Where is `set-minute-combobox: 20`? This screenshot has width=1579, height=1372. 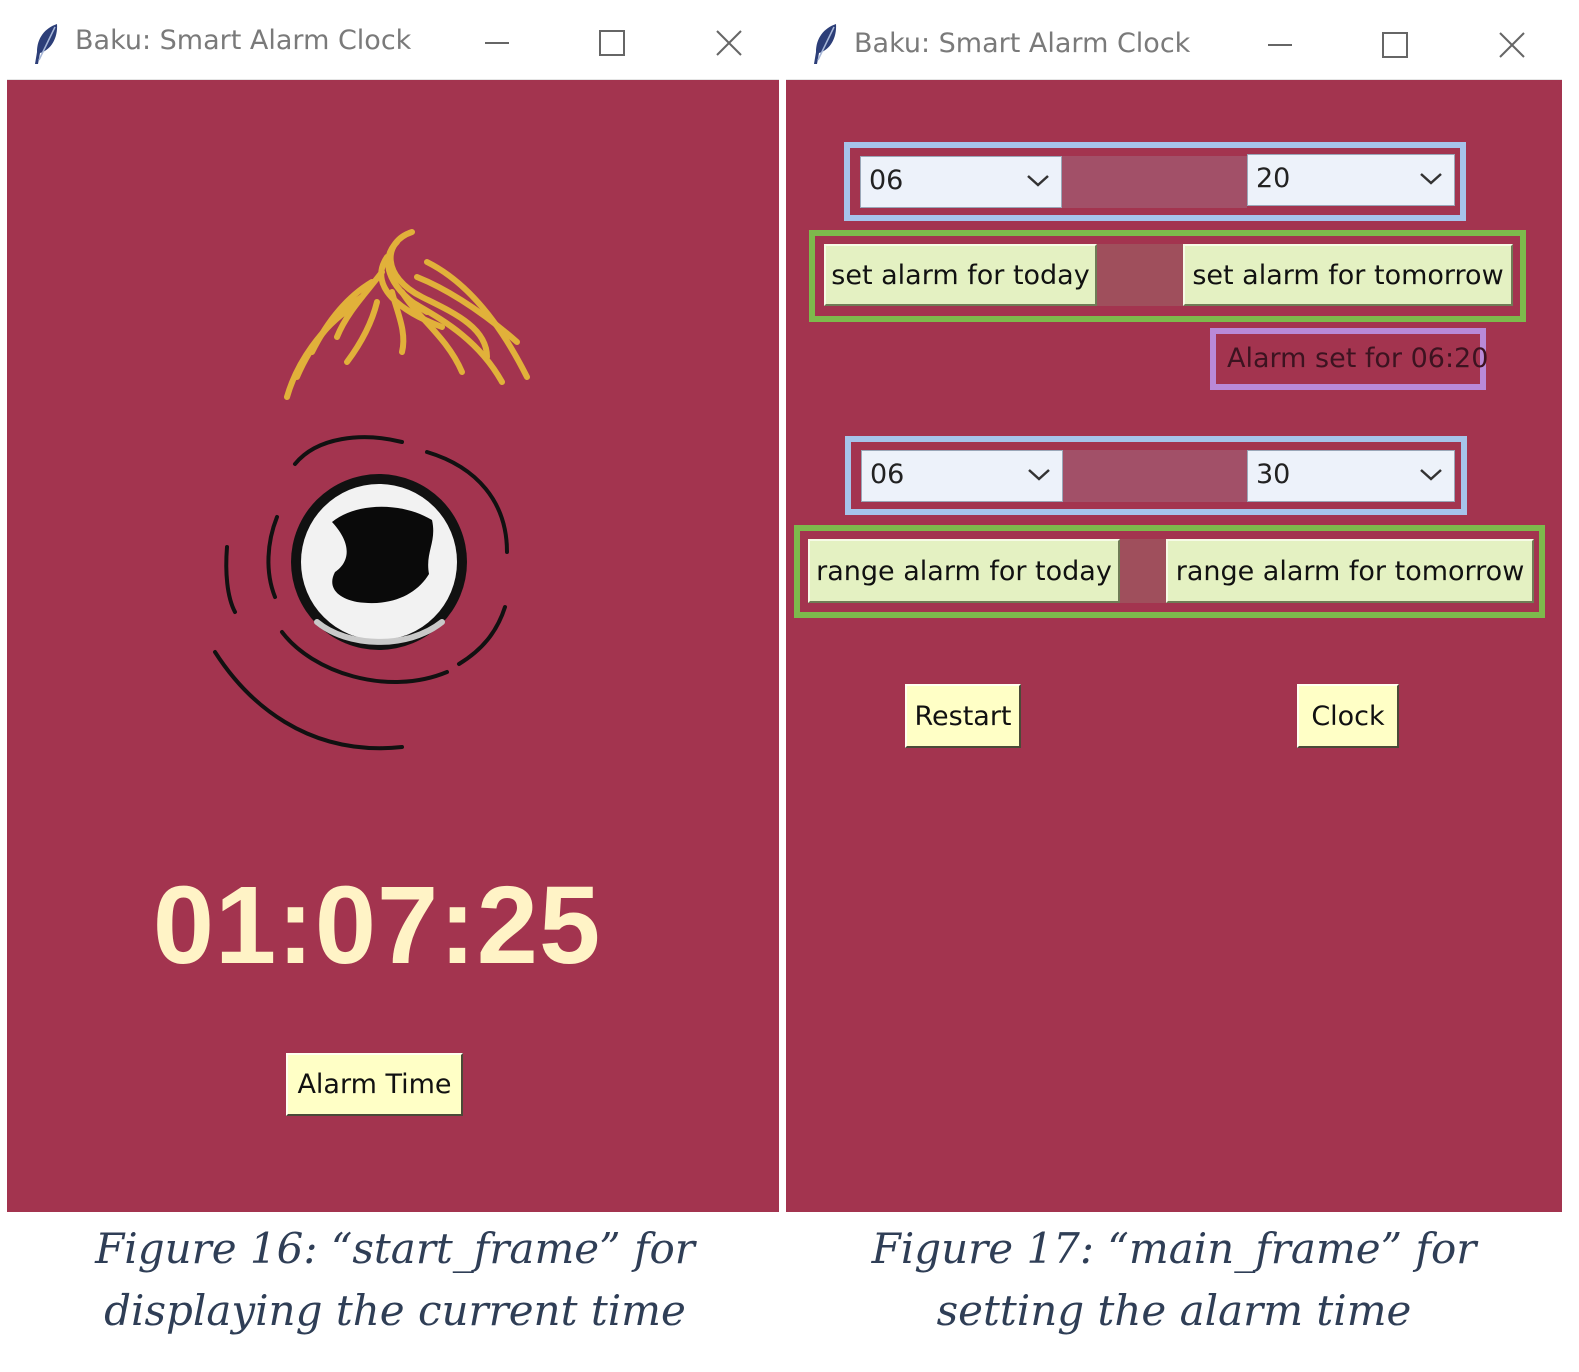
set-minute-combobox: 20 is located at coordinates (1351, 180).